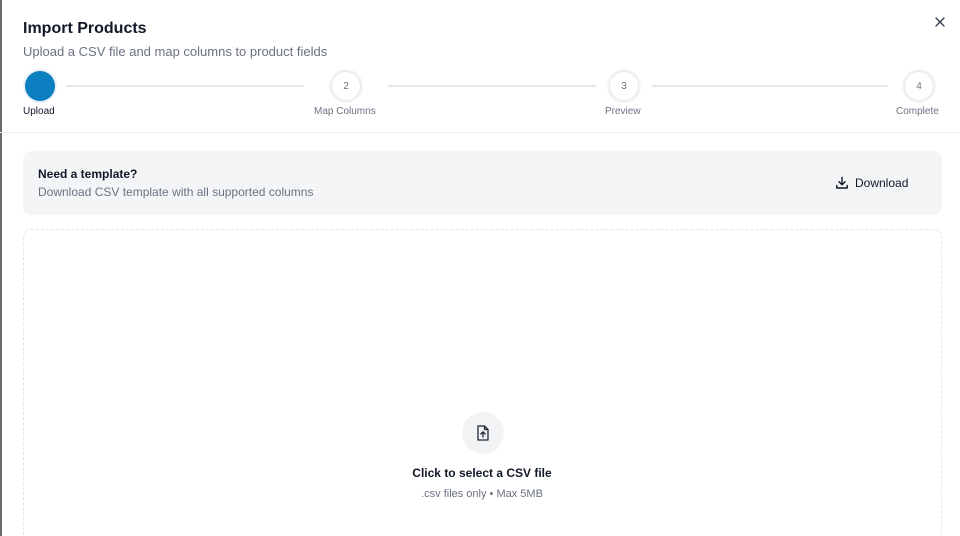 The image size is (960, 536). I want to click on step-1-label: Upload, so click(39, 111).